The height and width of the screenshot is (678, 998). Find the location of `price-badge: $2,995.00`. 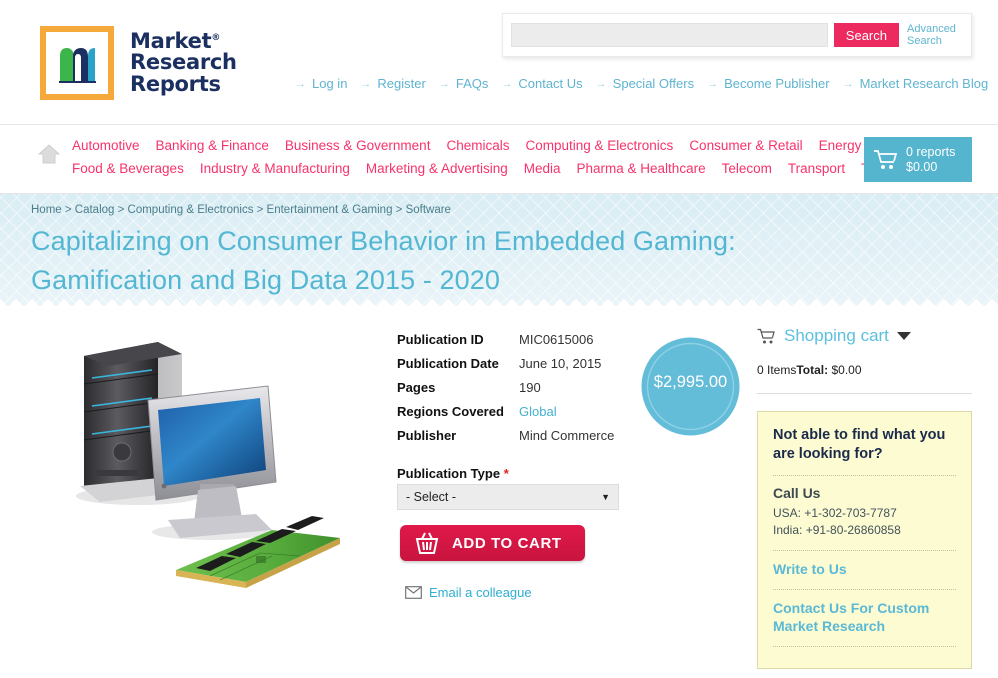

price-badge: $2,995.00 is located at coordinates (690, 386).